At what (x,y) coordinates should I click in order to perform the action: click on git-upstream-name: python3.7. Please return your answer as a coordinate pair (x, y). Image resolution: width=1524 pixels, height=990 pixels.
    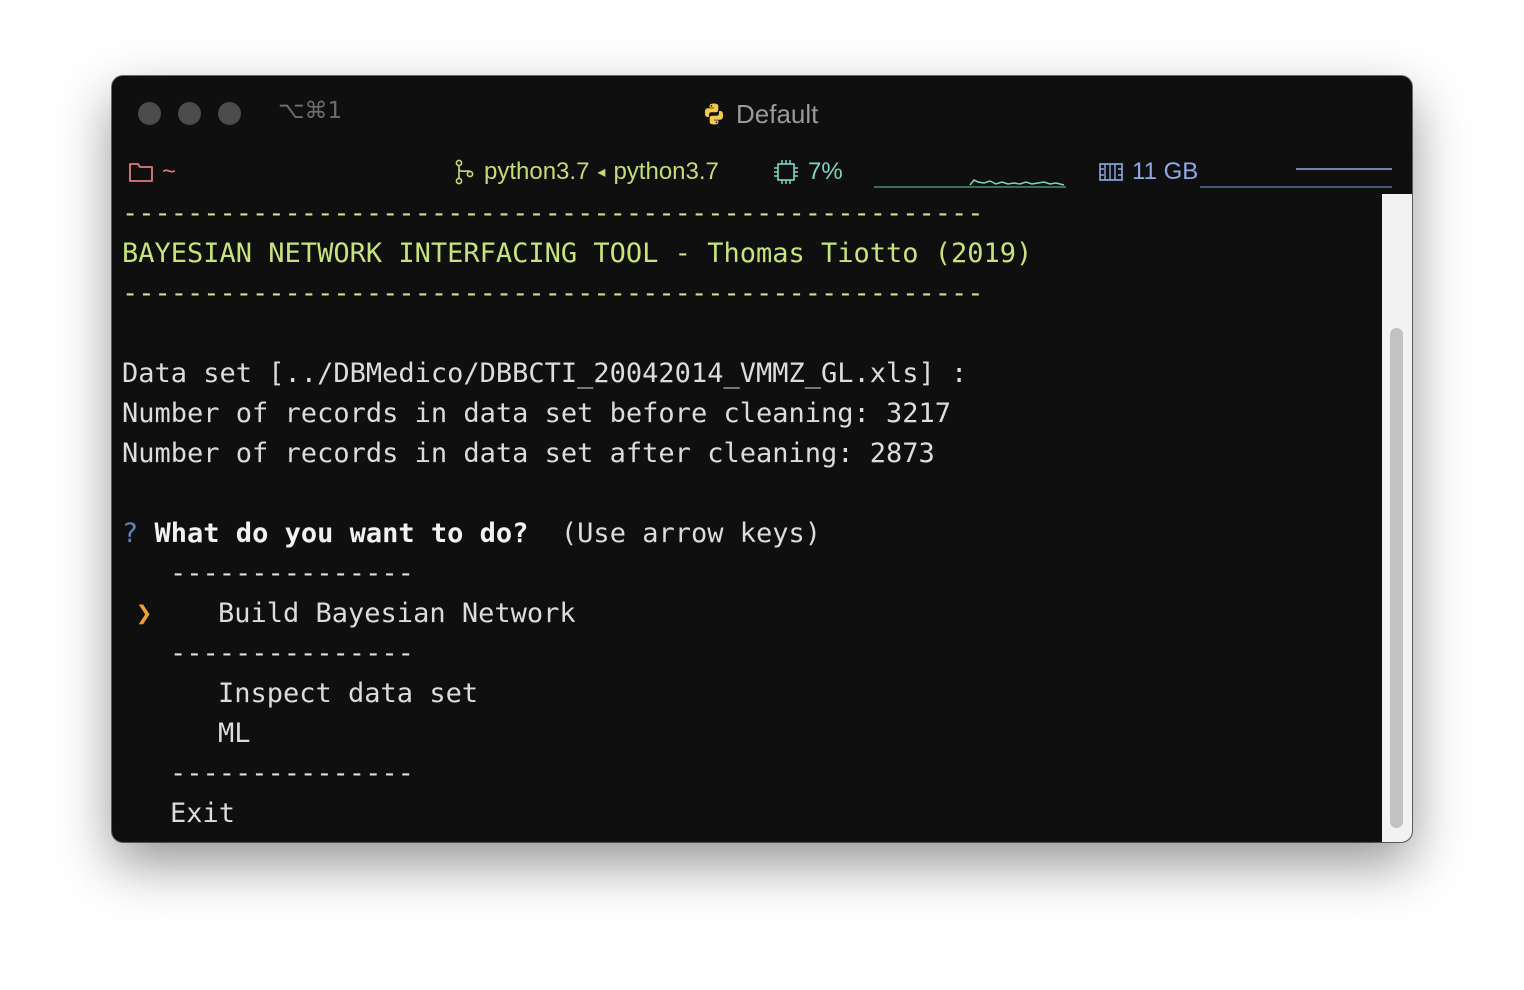
    Looking at the image, I should click on (666, 171).